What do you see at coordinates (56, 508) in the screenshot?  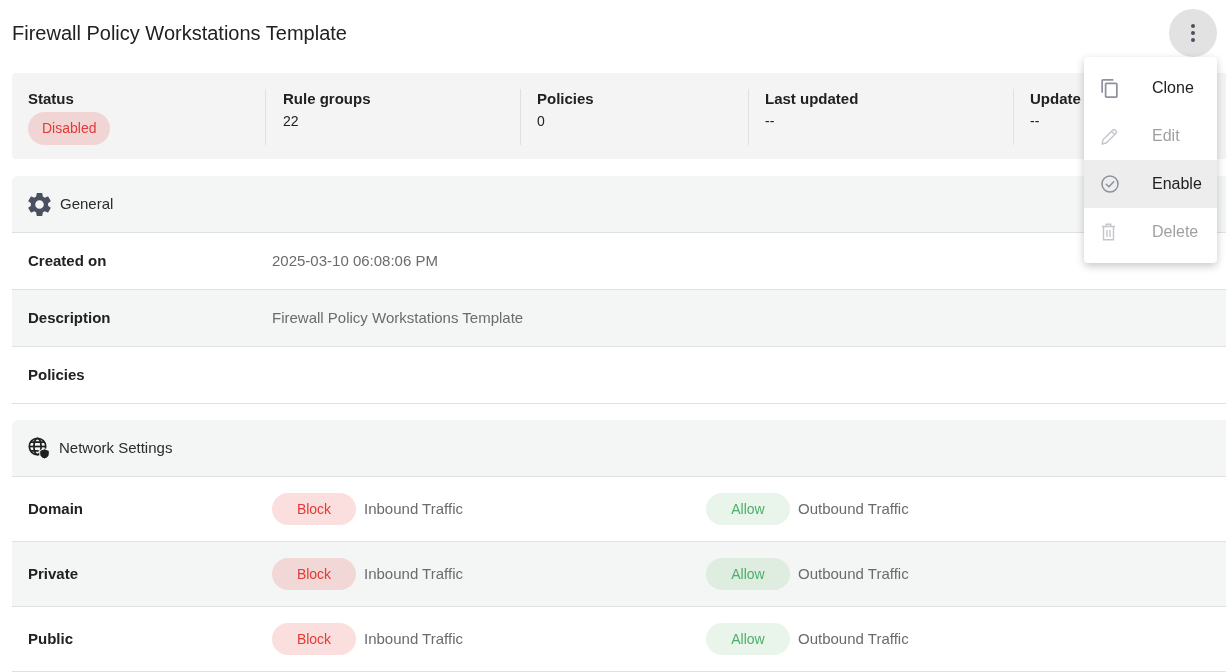 I see `row-label: Domain` at bounding box center [56, 508].